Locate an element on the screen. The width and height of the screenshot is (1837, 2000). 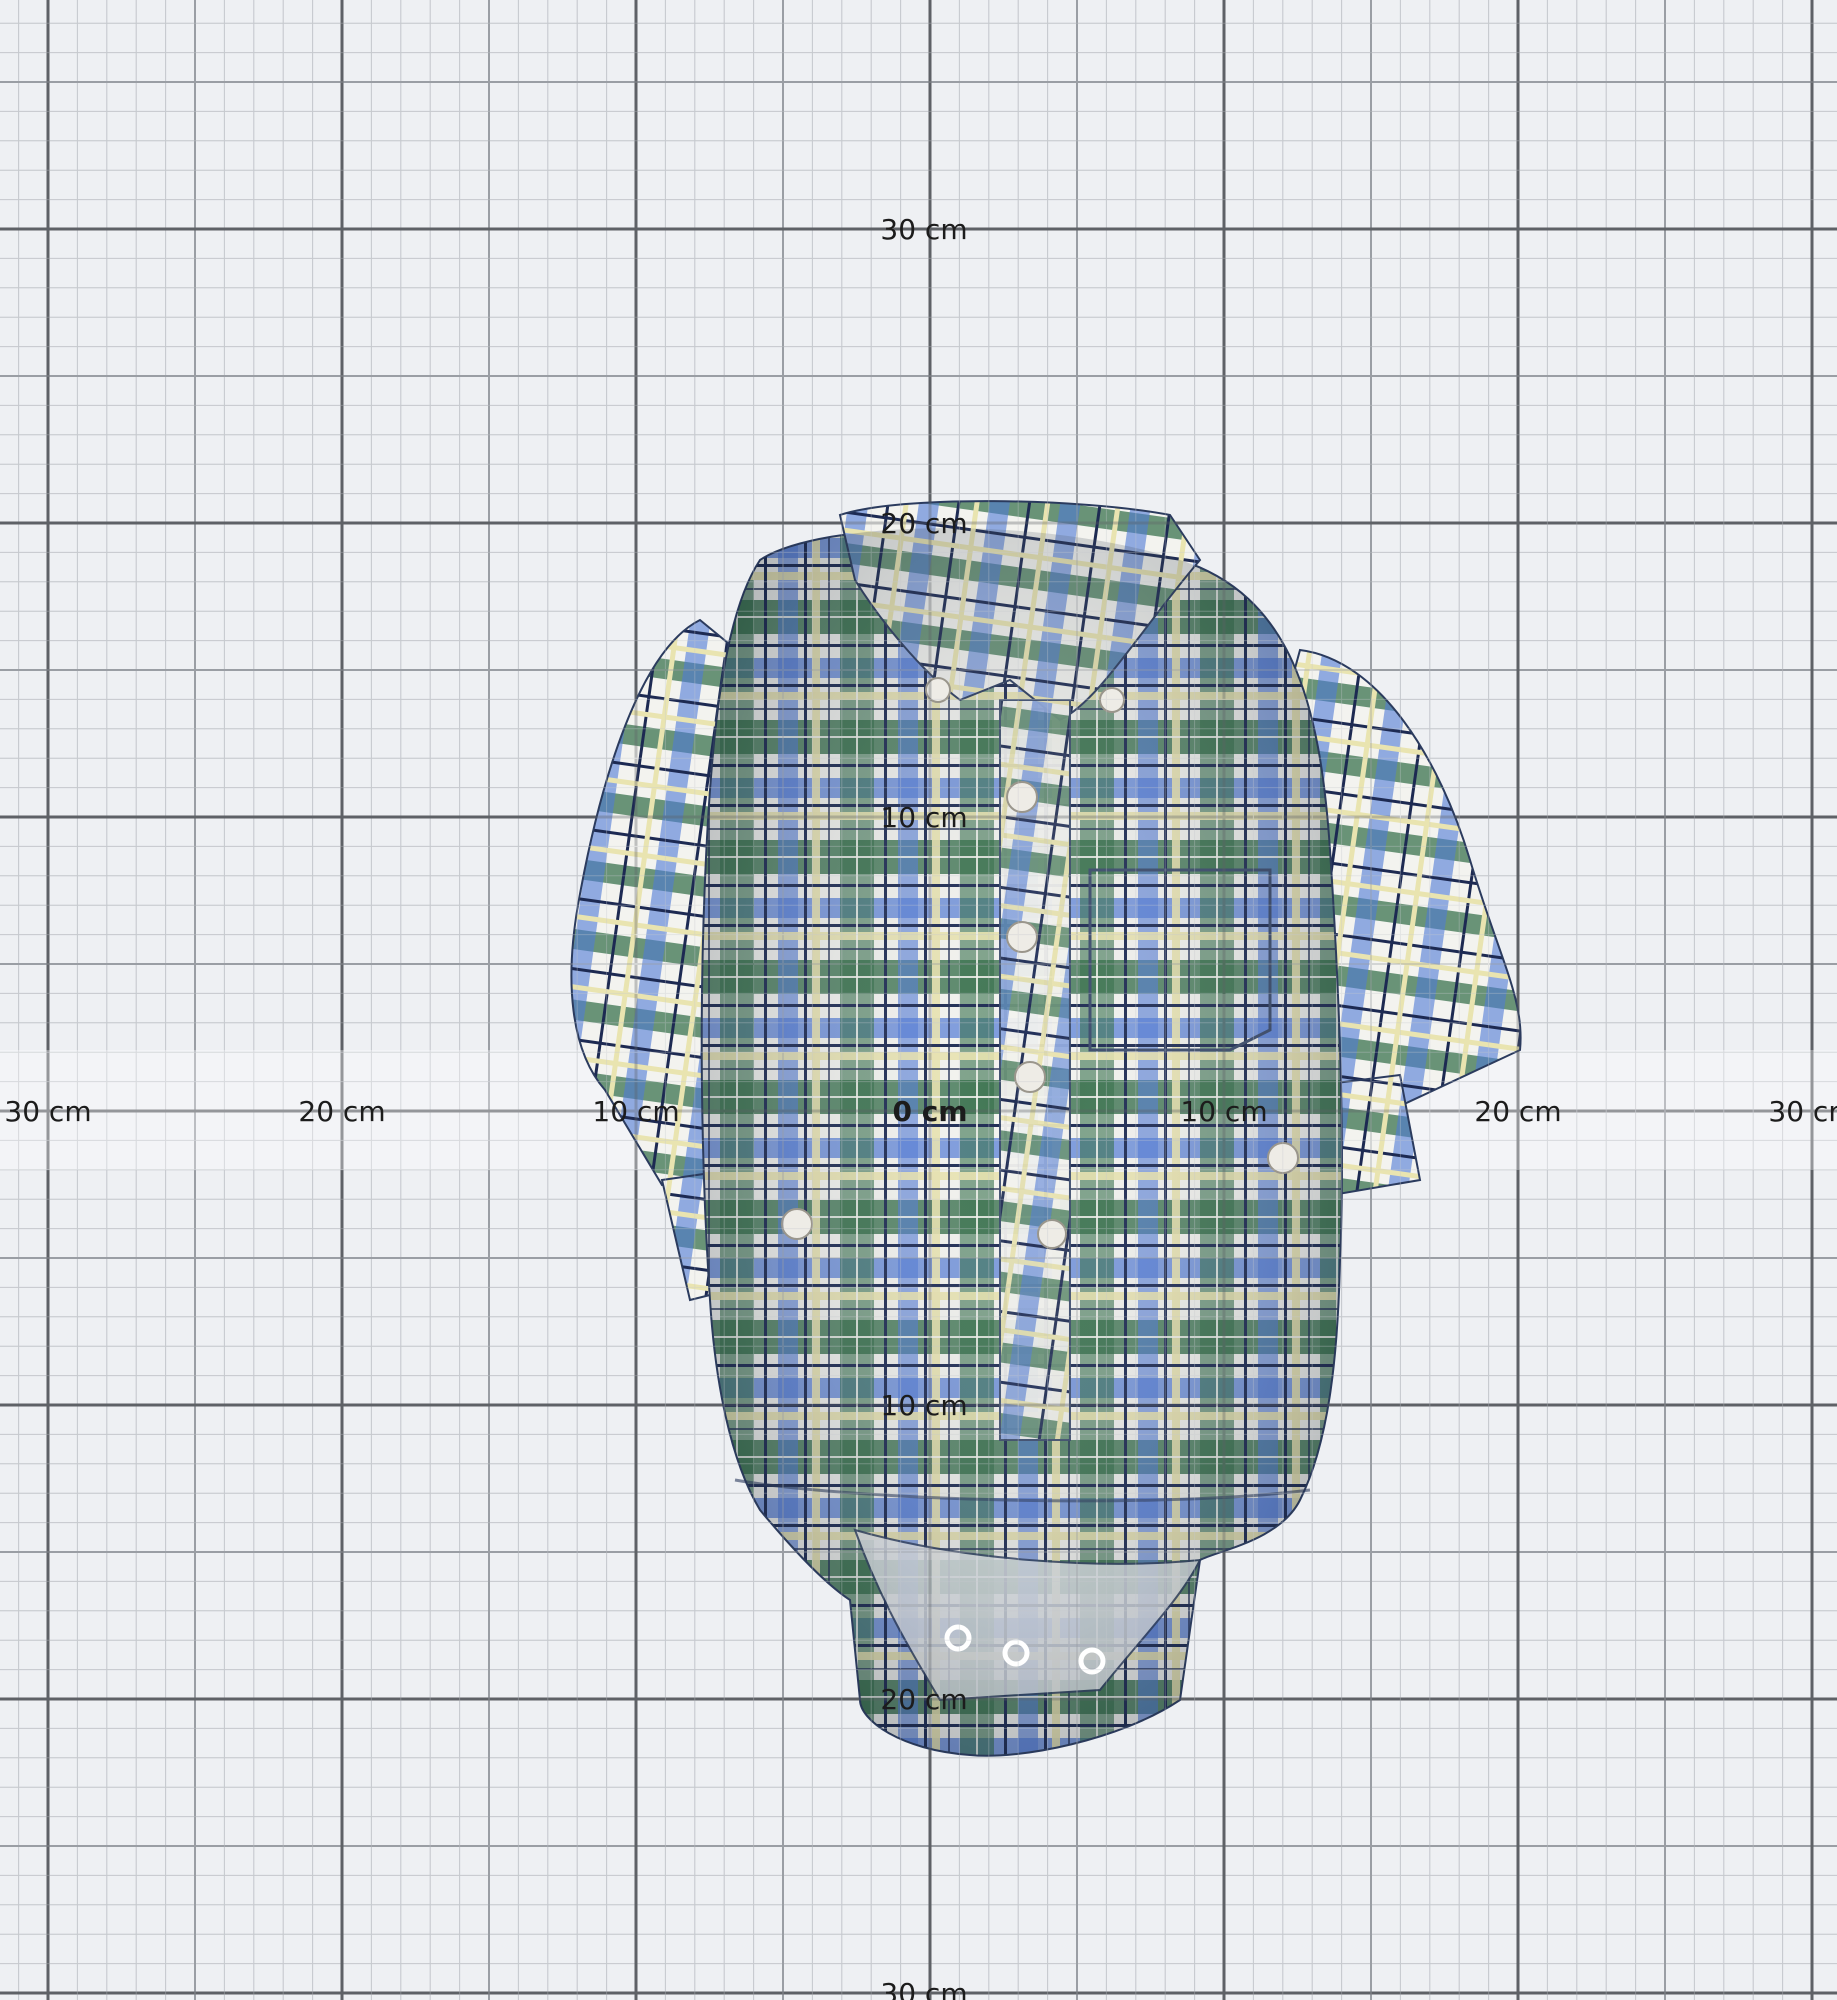
collar-button is located at coordinates (1112, 700).